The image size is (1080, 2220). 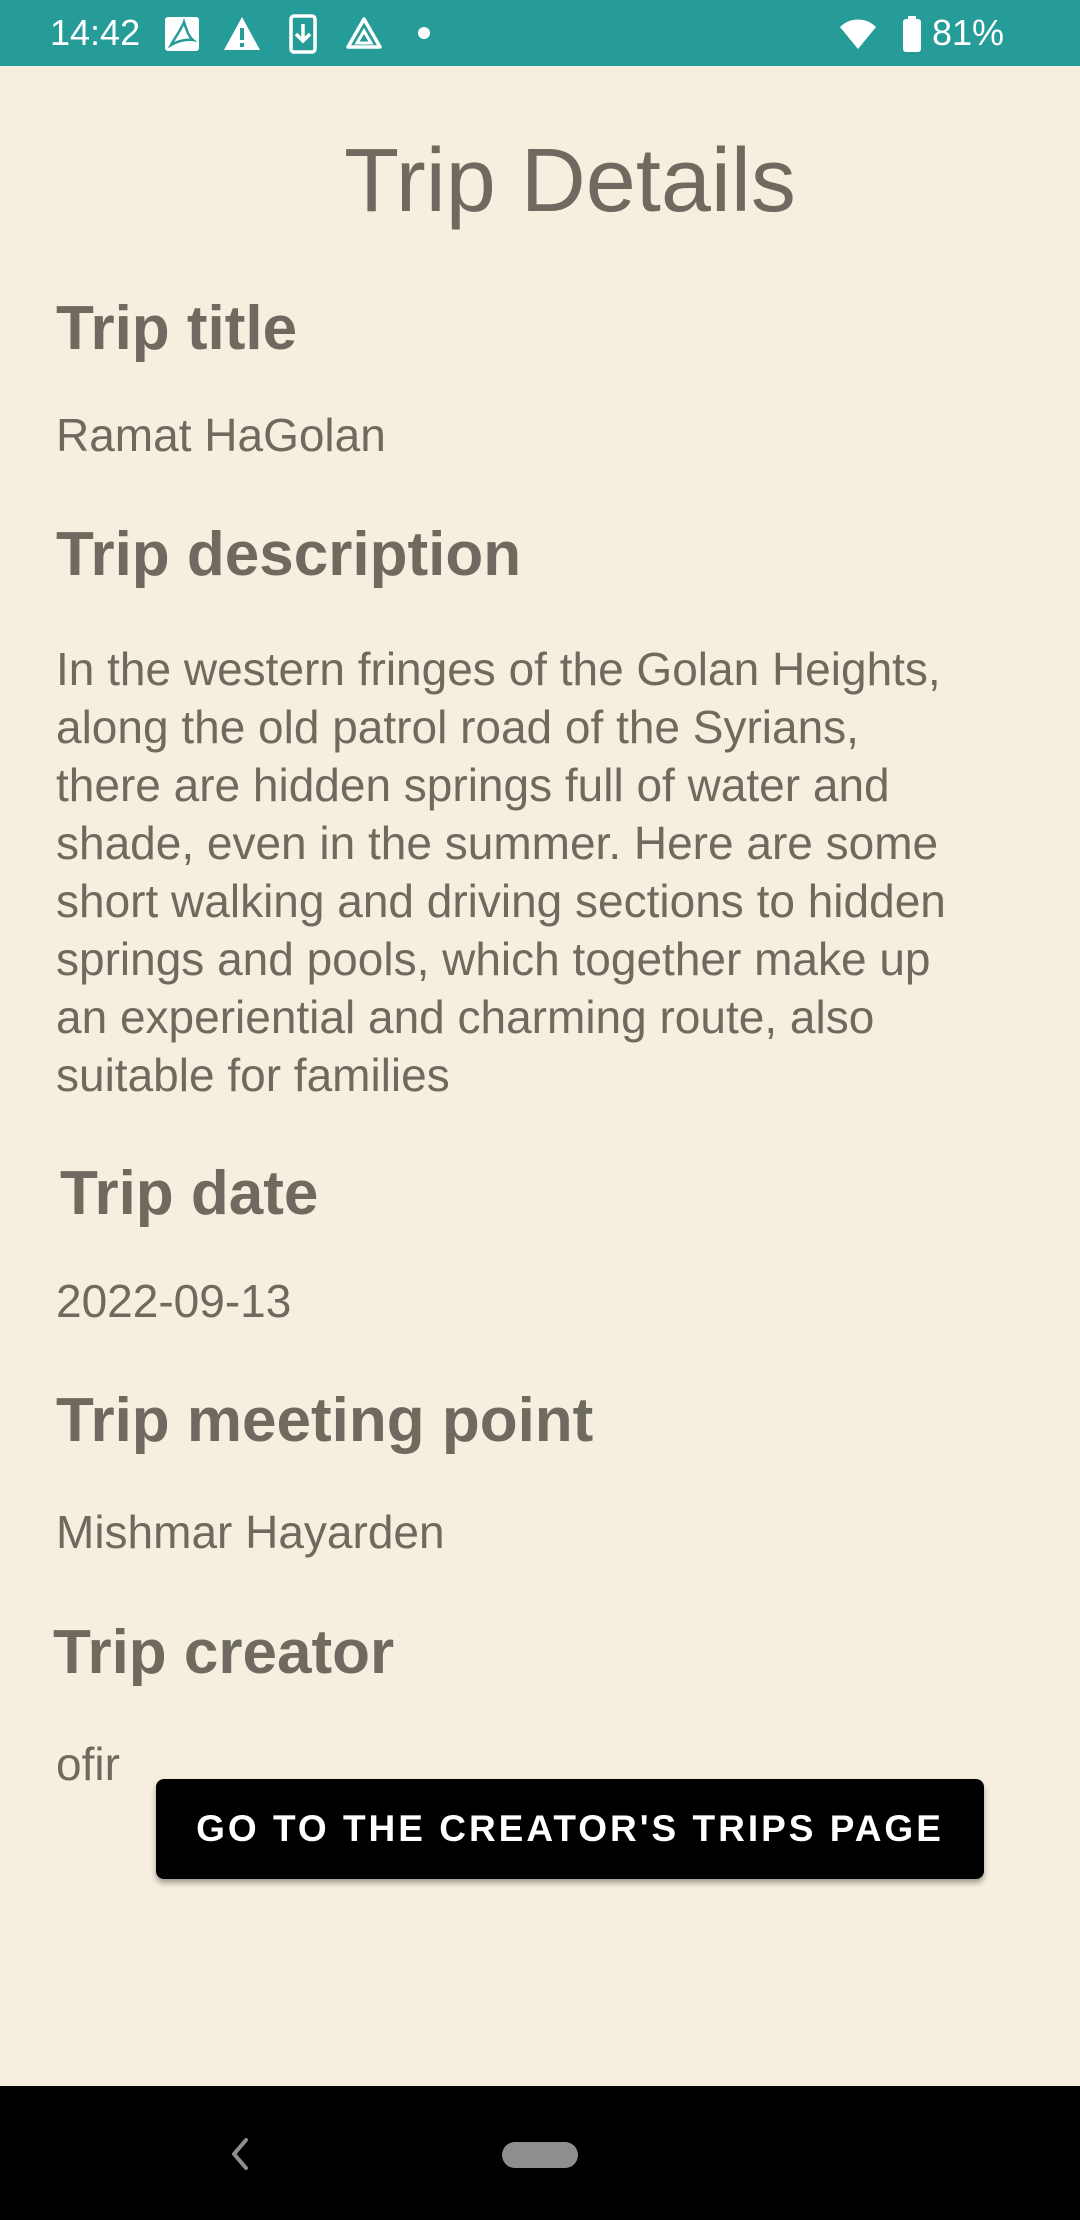 I want to click on trip-description-label: Trip description, so click(x=289, y=554).